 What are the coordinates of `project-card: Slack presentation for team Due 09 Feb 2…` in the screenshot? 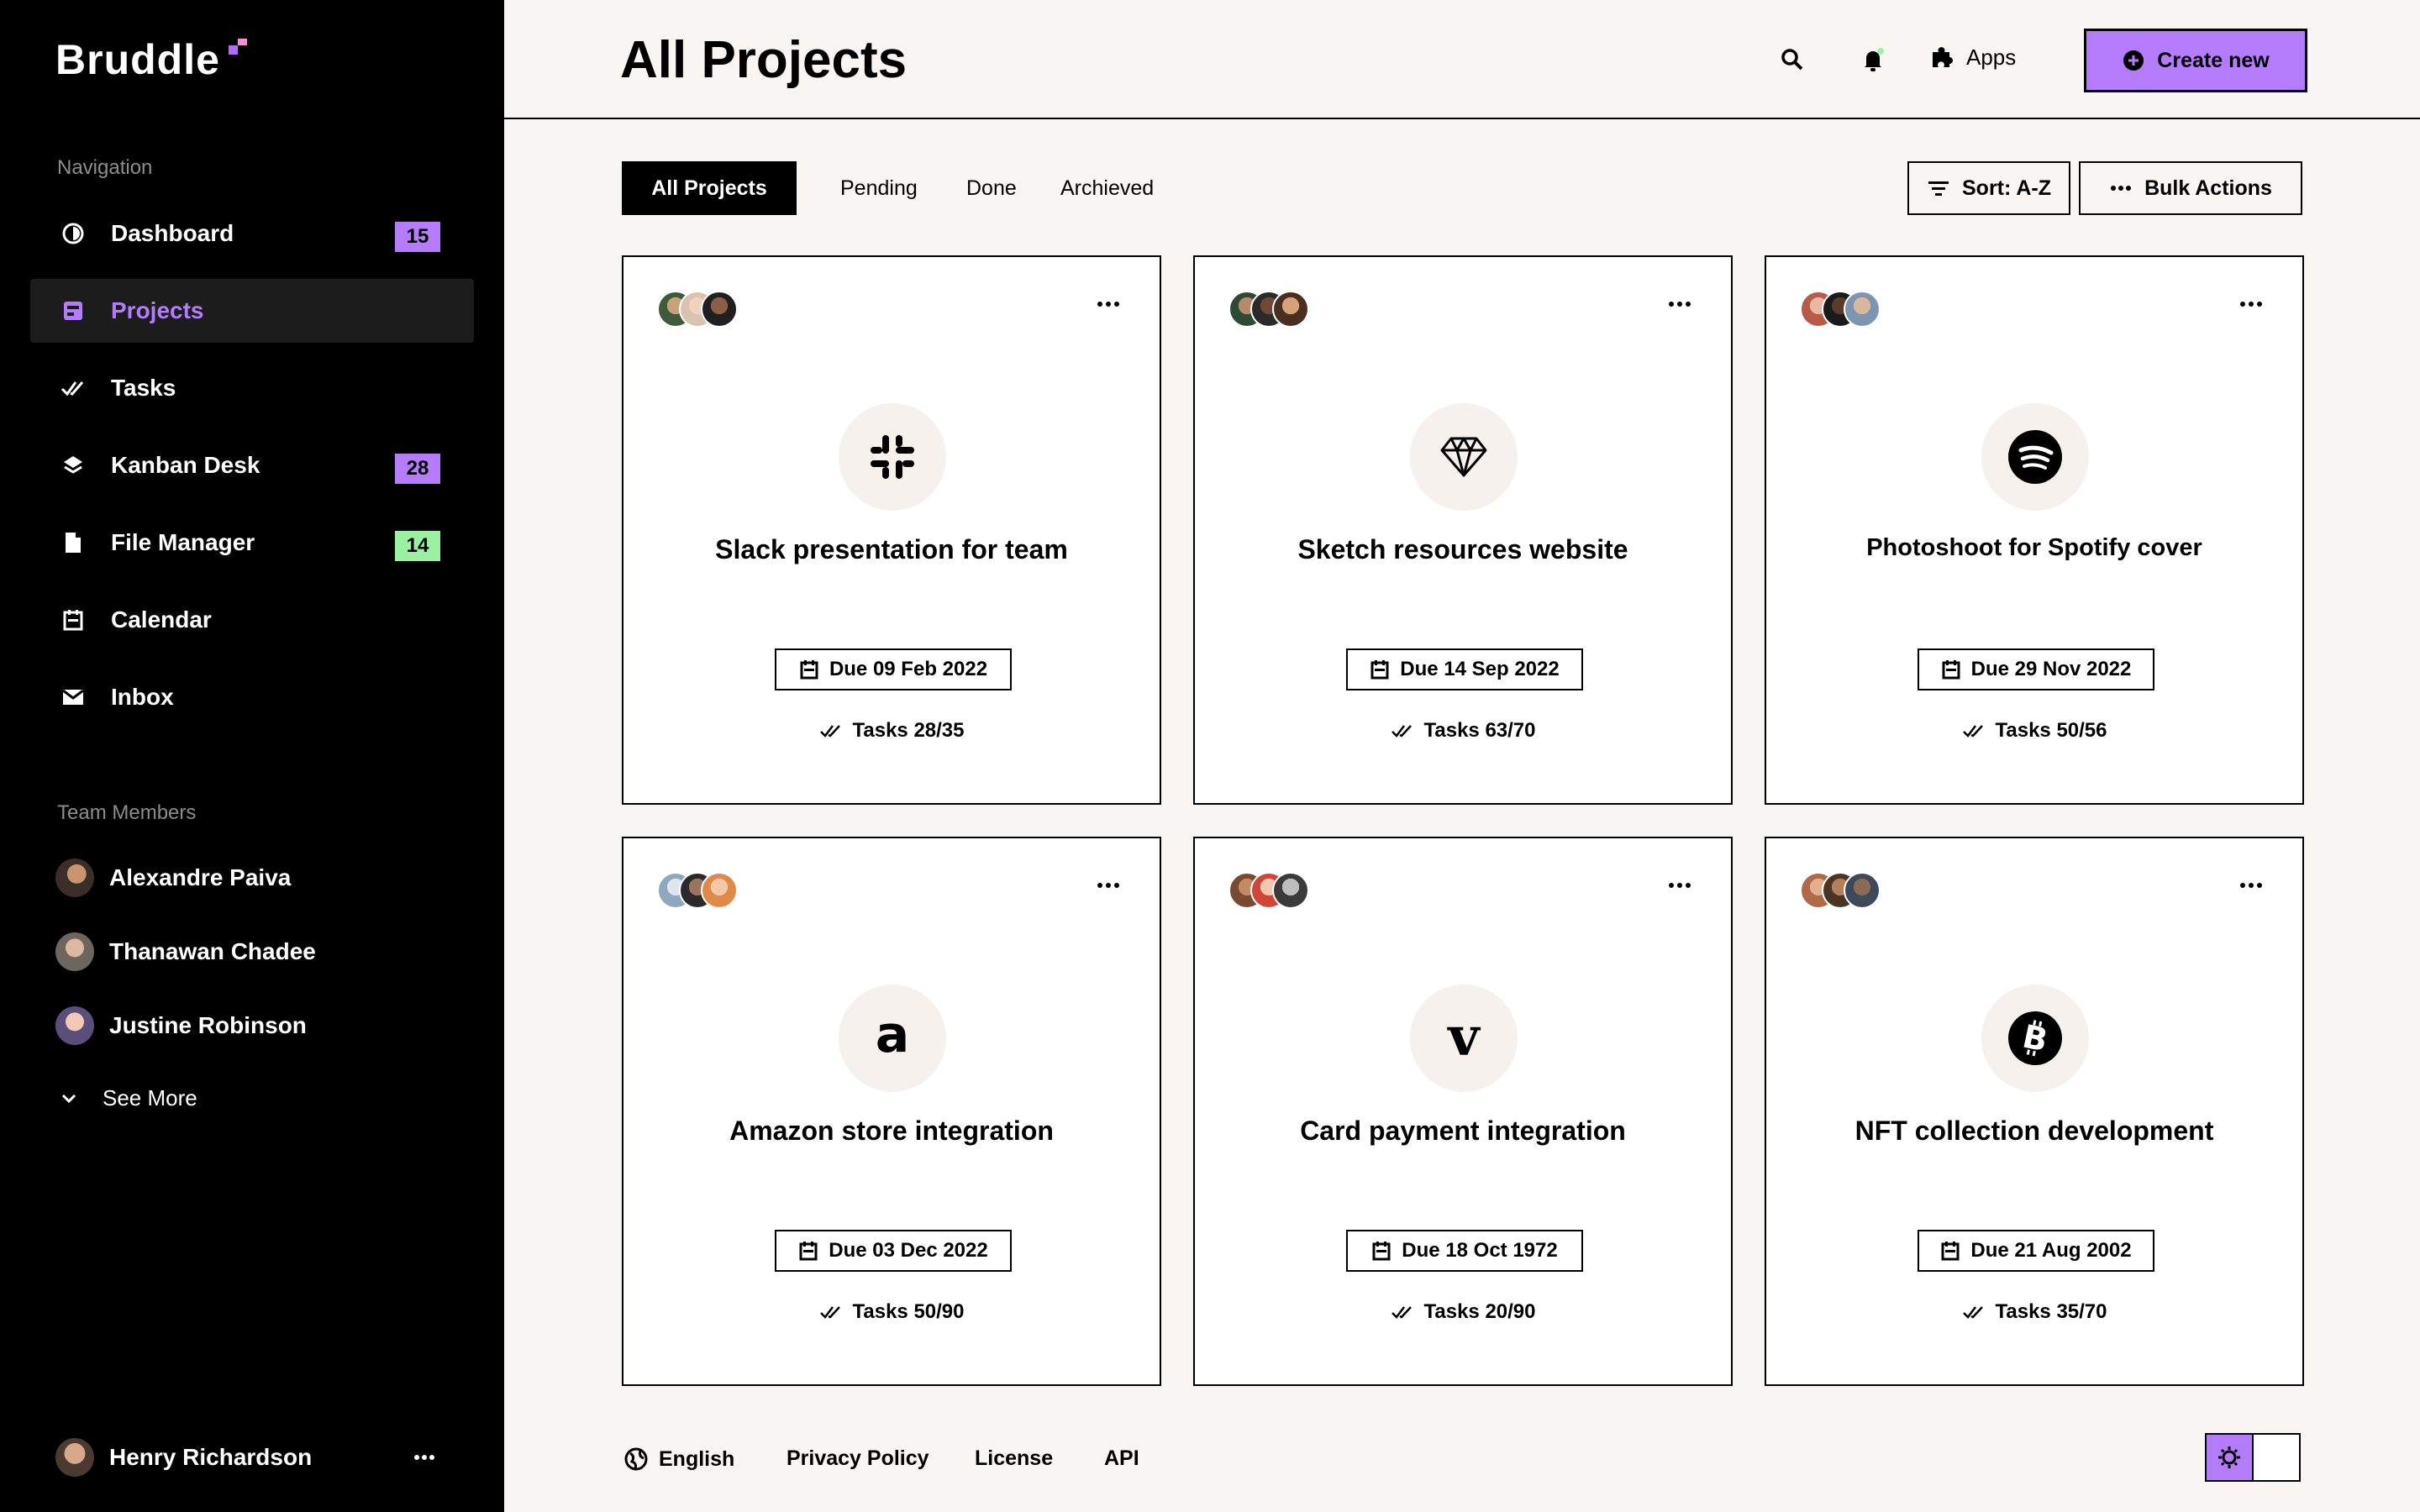 It's located at (892, 530).